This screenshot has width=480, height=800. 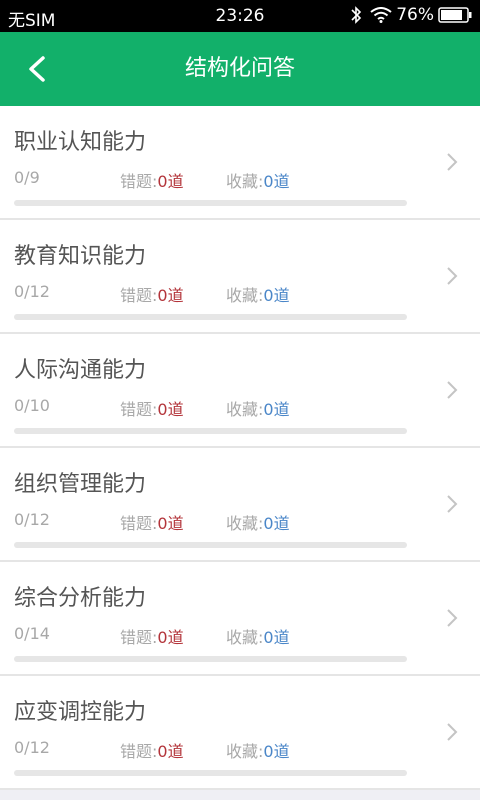 What do you see at coordinates (80, 712) in the screenshot?
I see `category-title: 应变调控能力` at bounding box center [80, 712].